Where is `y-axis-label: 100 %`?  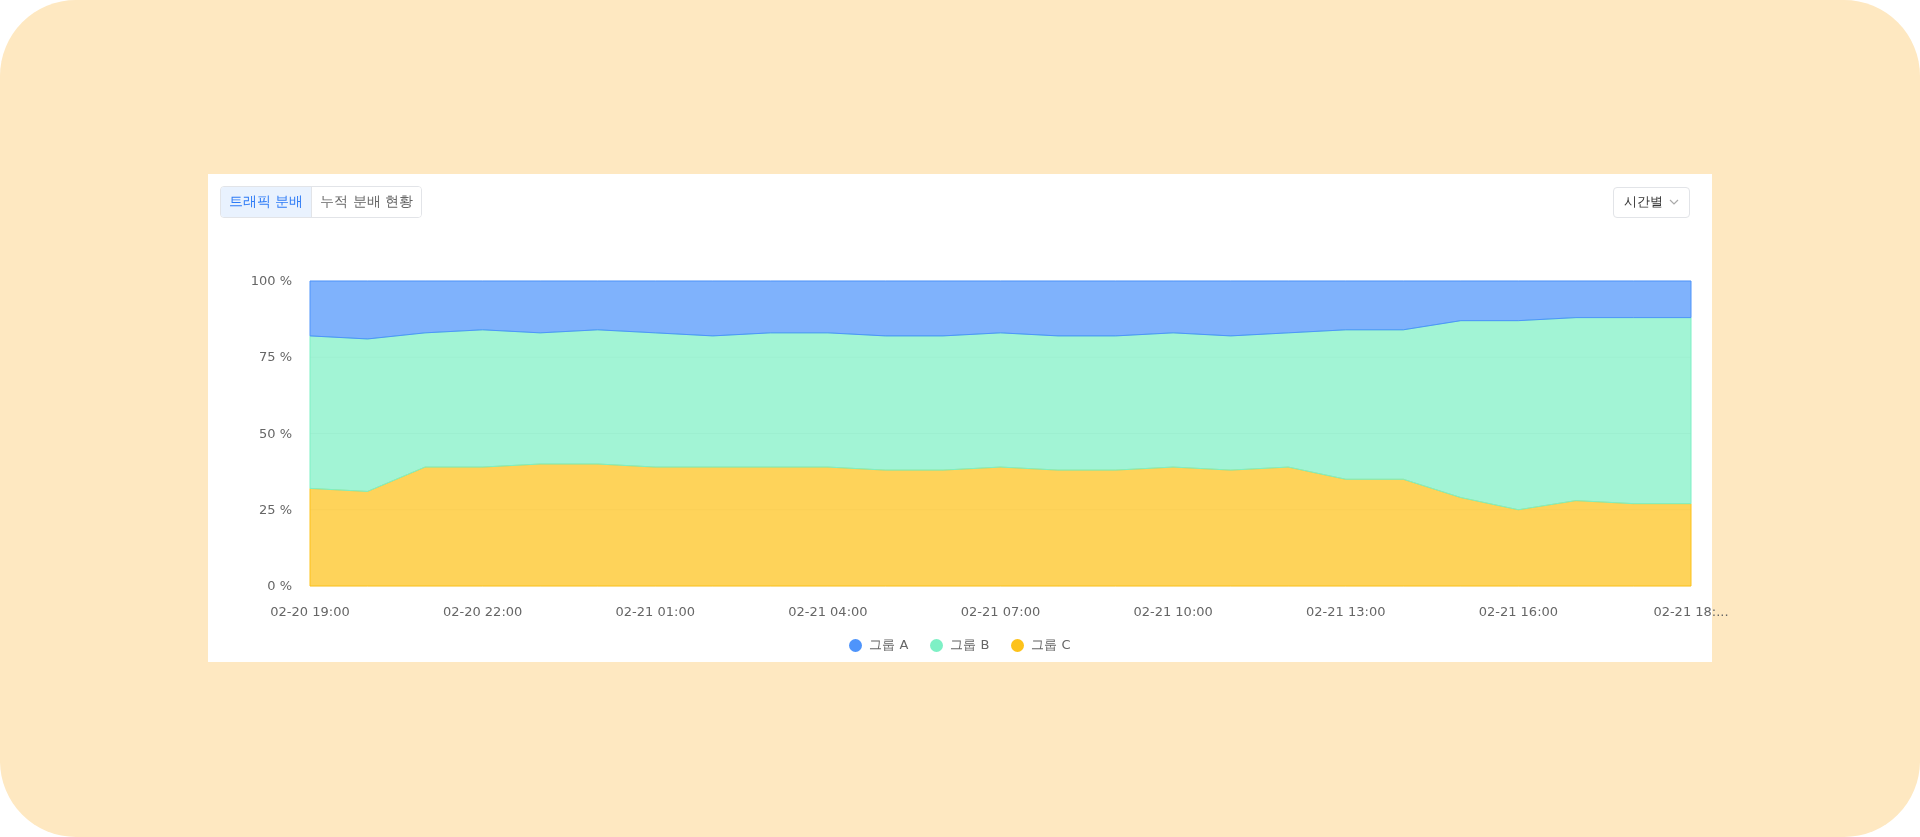
y-axis-label: 100 % is located at coordinates (271, 280).